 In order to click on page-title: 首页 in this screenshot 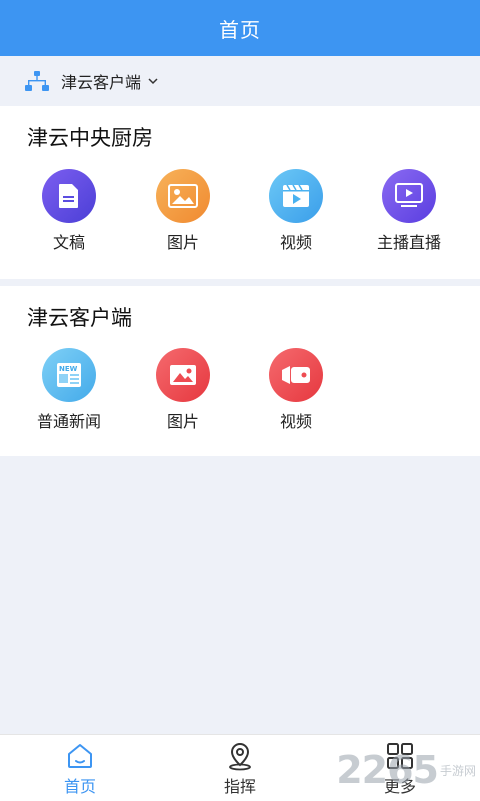, I will do `click(240, 29)`.